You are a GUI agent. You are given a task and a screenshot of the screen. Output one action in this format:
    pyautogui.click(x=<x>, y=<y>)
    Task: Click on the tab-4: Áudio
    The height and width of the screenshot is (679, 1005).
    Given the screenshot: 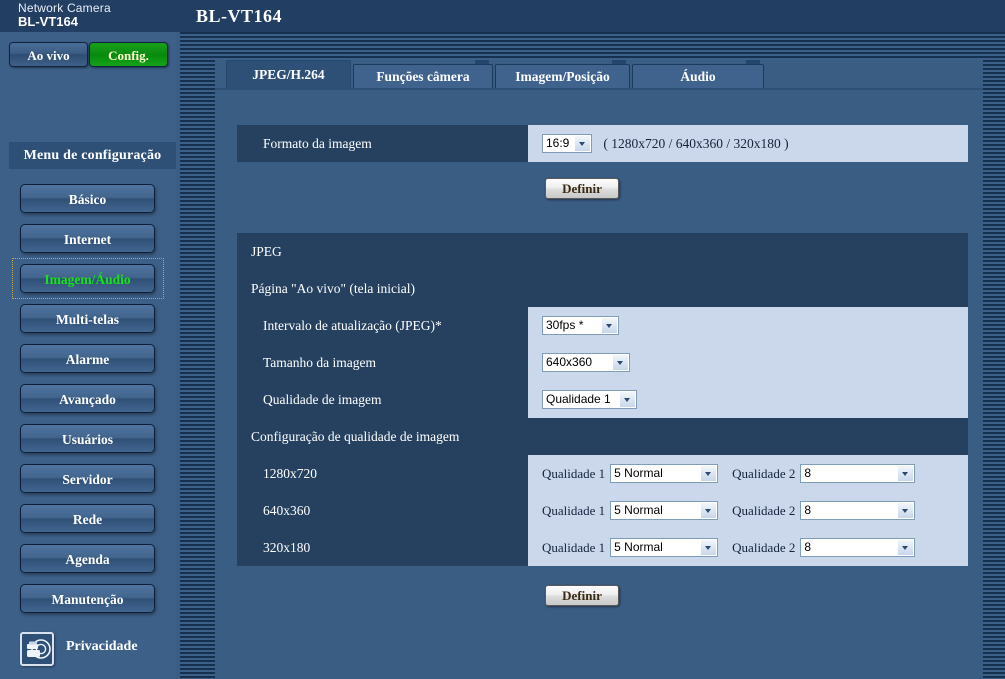 What is the action you would take?
    pyautogui.click(x=698, y=76)
    